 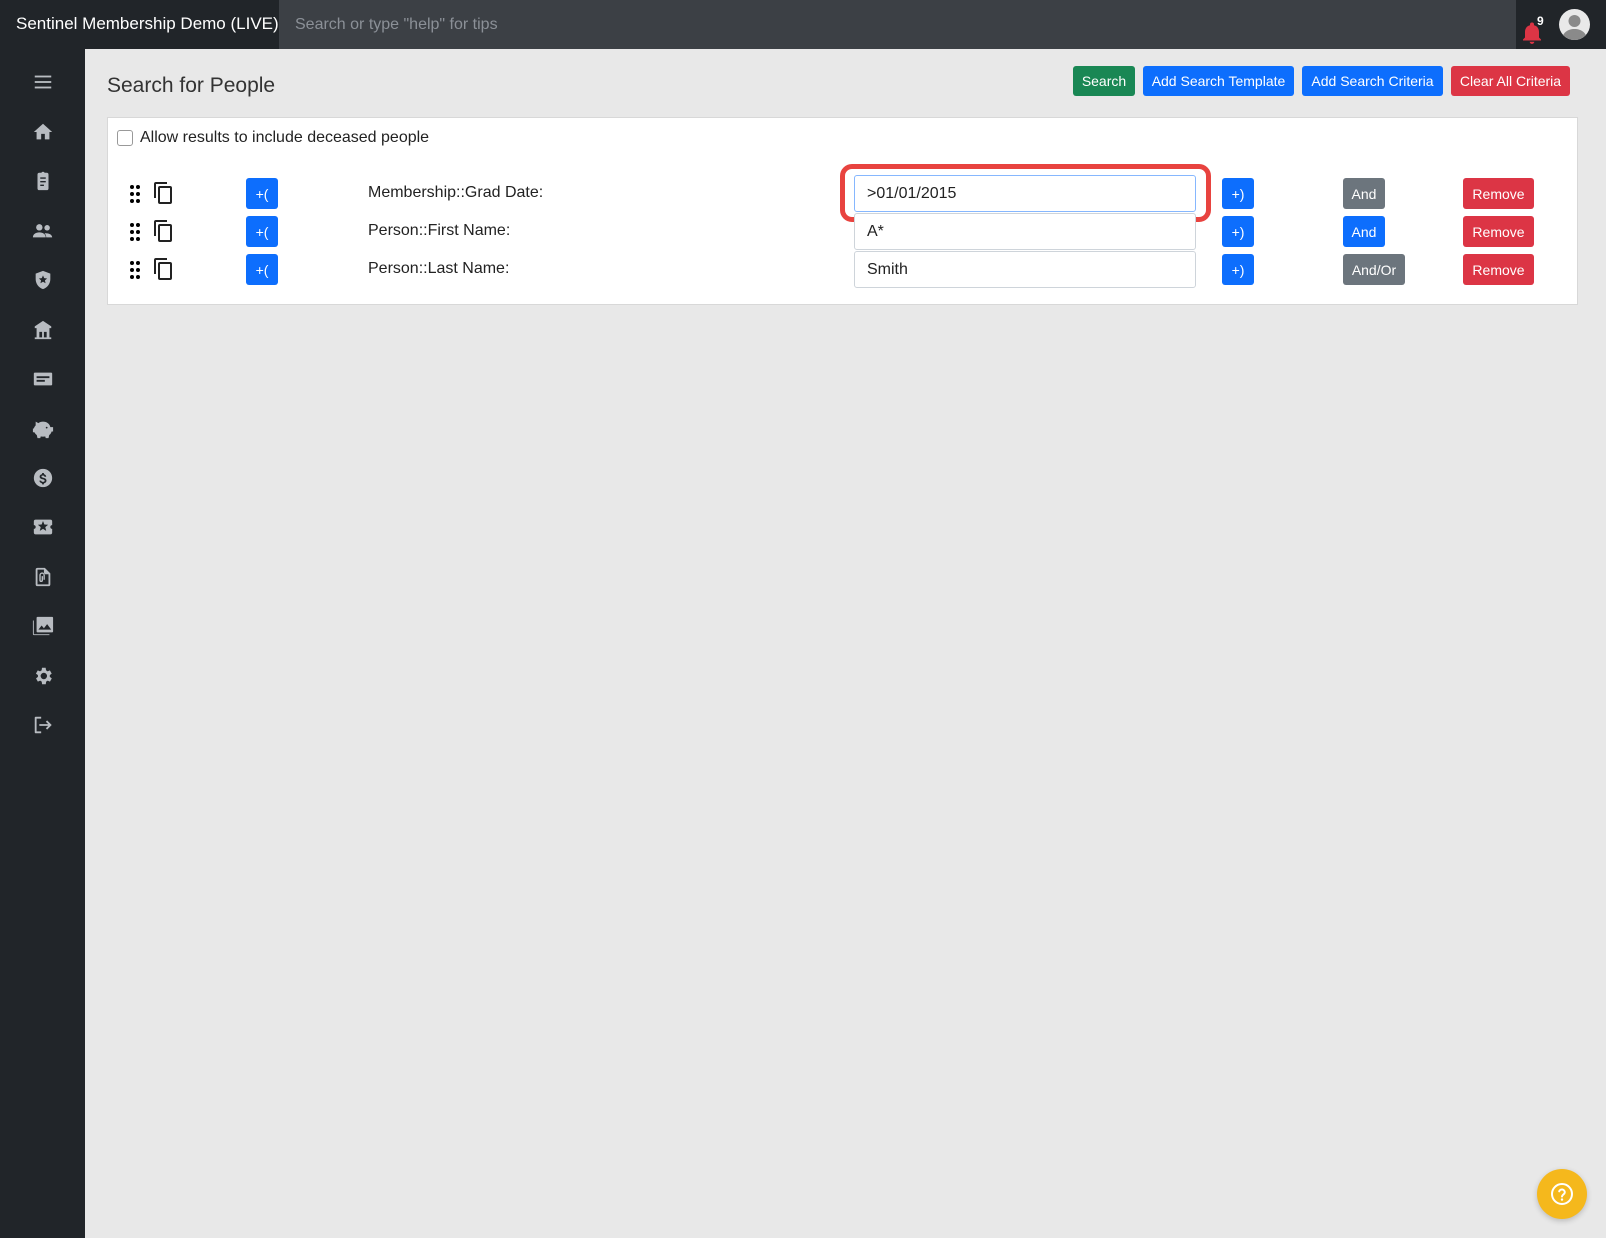 What do you see at coordinates (43, 478) in the screenshot?
I see `dollar-icon` at bounding box center [43, 478].